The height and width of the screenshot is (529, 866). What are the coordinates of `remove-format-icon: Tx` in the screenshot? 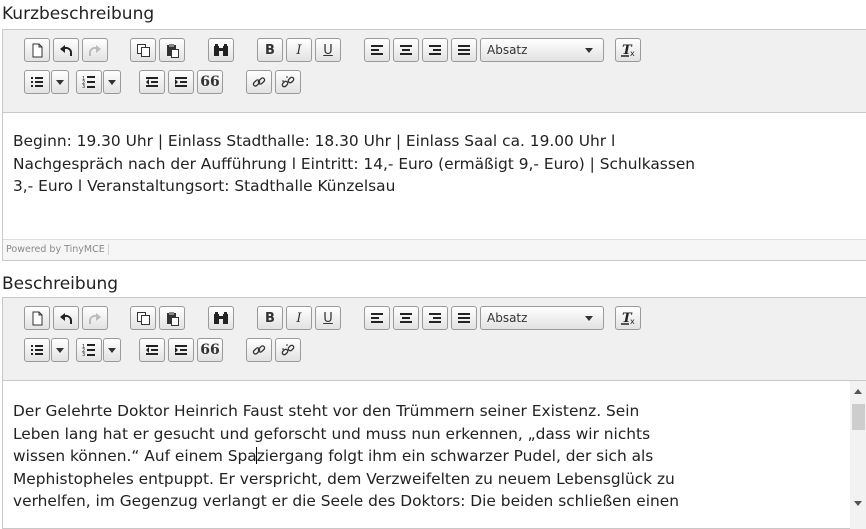 It's located at (628, 50).